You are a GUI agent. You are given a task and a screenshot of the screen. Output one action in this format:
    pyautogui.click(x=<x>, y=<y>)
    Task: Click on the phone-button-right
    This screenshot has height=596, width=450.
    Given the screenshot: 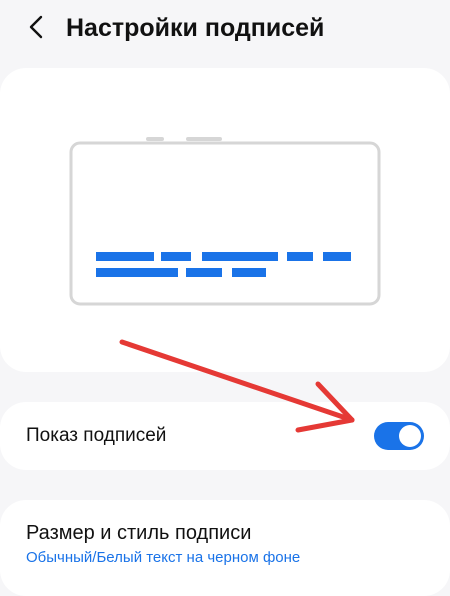 What is the action you would take?
    pyautogui.click(x=204, y=139)
    